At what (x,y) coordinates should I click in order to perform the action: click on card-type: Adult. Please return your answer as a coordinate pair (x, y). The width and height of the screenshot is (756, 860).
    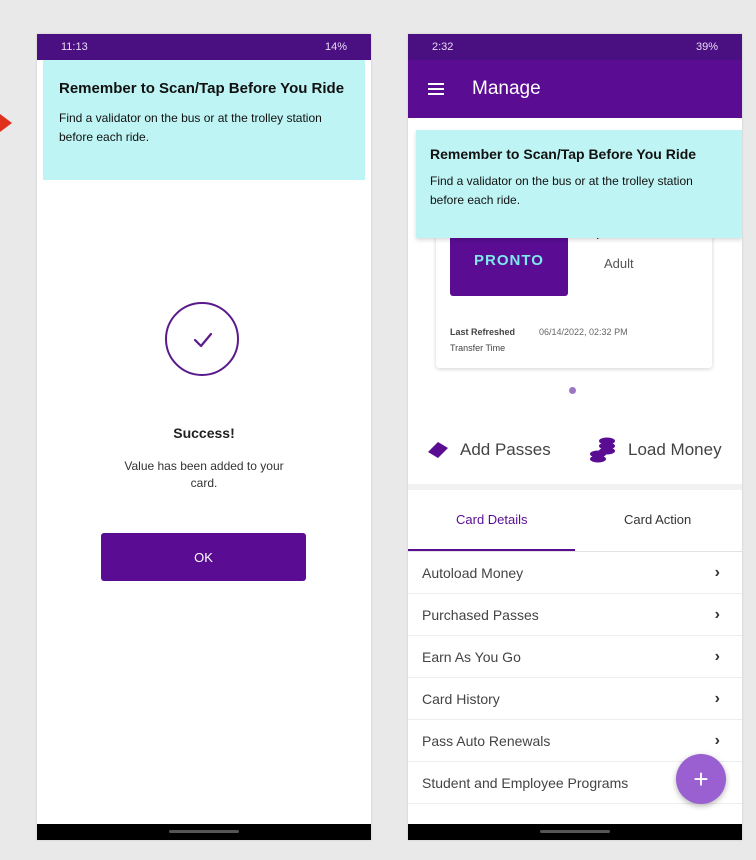
    Looking at the image, I should click on (619, 263).